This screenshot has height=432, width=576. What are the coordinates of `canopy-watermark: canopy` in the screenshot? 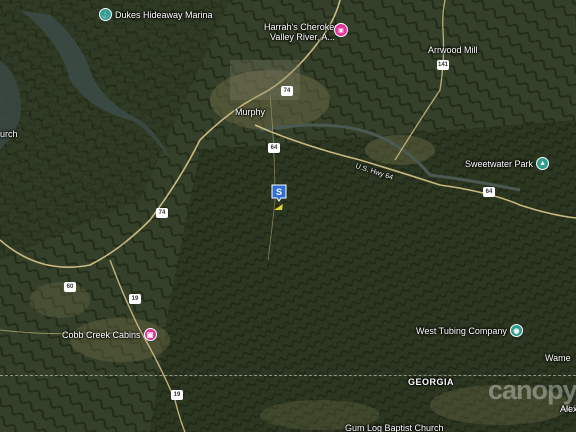 It's located at (532, 390).